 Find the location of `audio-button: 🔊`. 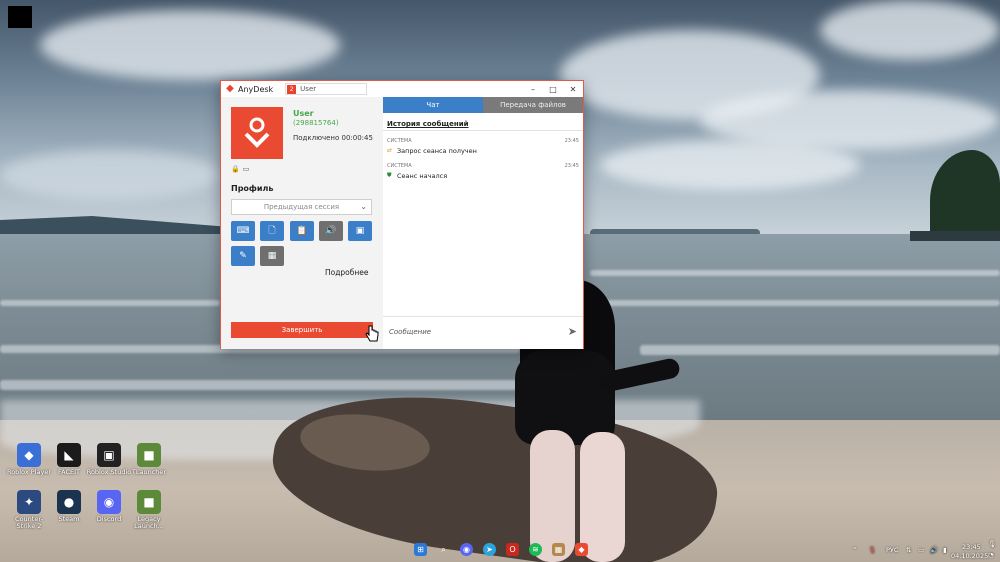

audio-button: 🔊 is located at coordinates (331, 231).